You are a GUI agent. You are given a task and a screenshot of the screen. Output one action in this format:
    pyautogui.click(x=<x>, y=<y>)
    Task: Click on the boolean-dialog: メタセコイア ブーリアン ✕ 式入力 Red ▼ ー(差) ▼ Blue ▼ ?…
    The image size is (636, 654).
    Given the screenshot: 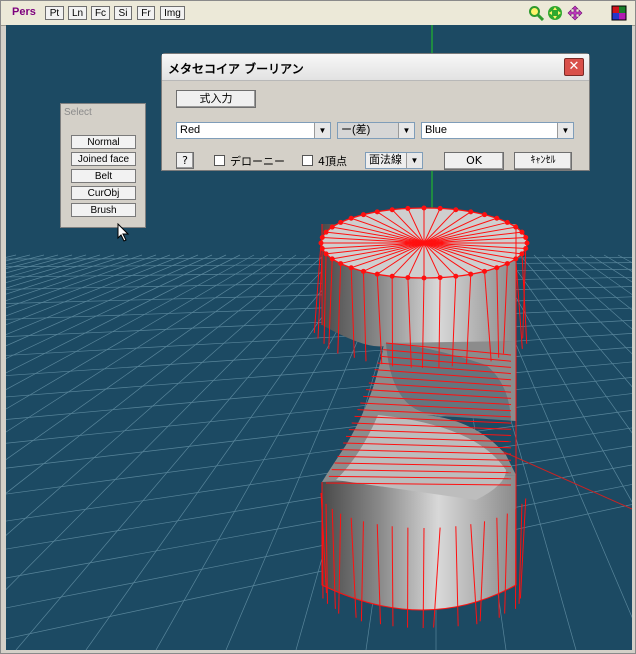 What is the action you would take?
    pyautogui.click(x=375, y=112)
    